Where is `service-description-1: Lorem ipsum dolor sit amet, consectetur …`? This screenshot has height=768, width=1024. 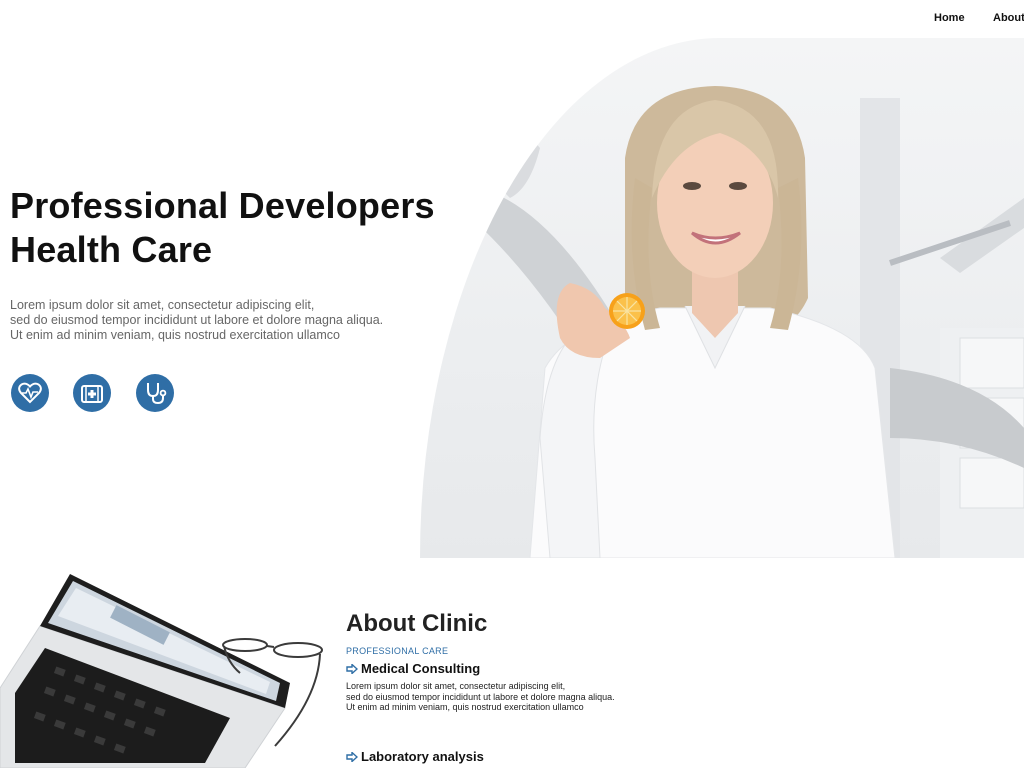
service-description-1: Lorem ipsum dolor sit amet, consectetur … is located at coordinates (480, 697).